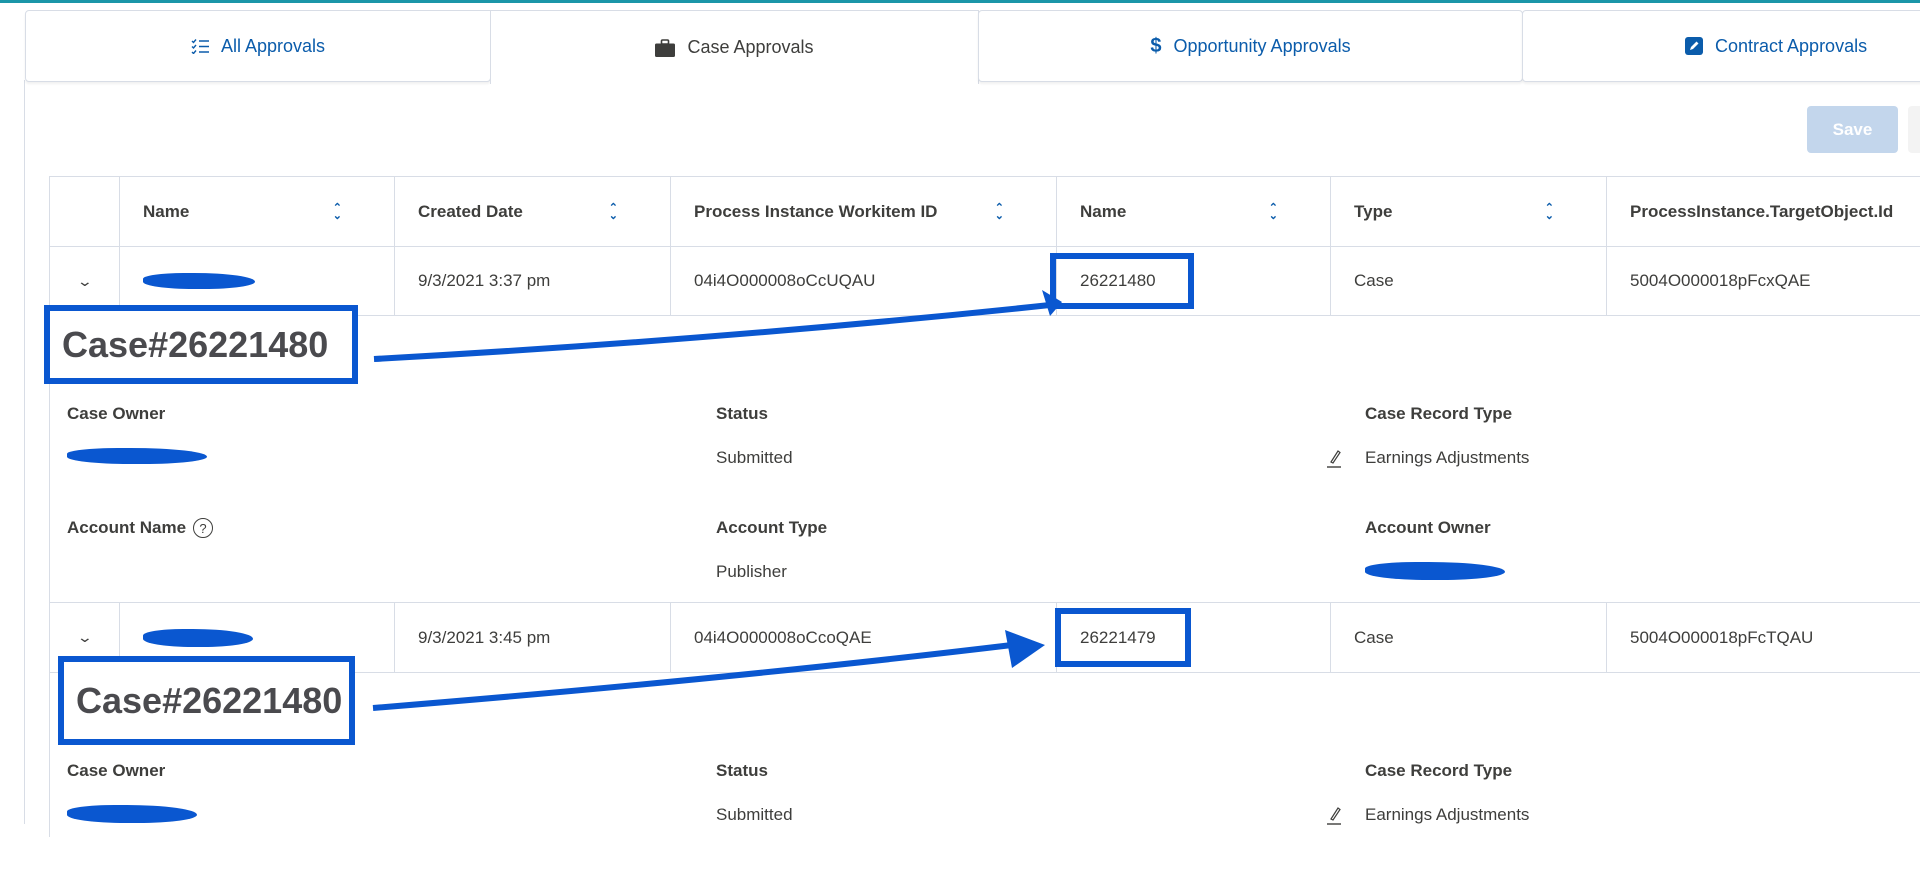  What do you see at coordinates (85, 211) in the screenshot?
I see `expand-column-header` at bounding box center [85, 211].